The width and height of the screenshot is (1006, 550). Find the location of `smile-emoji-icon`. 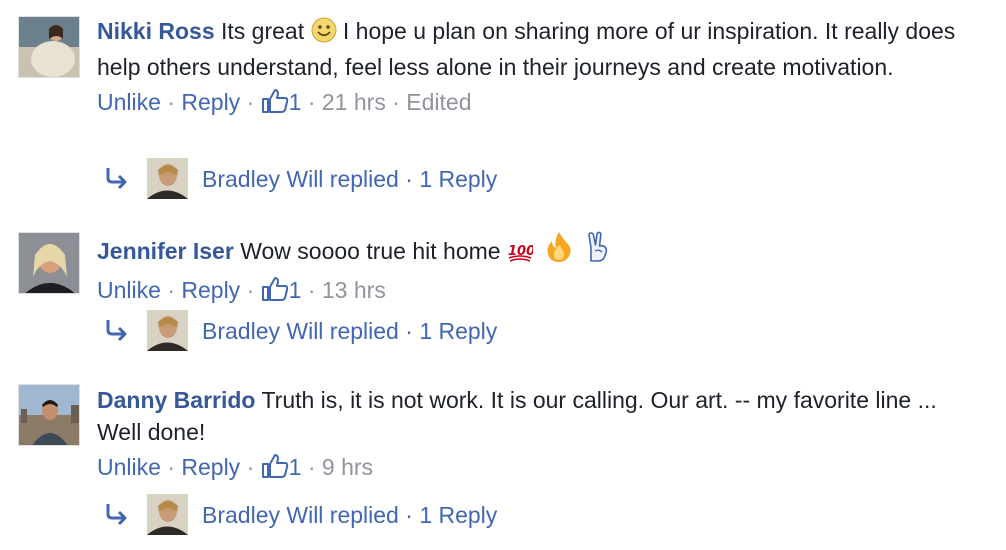

smile-emoji-icon is located at coordinates (324, 34).